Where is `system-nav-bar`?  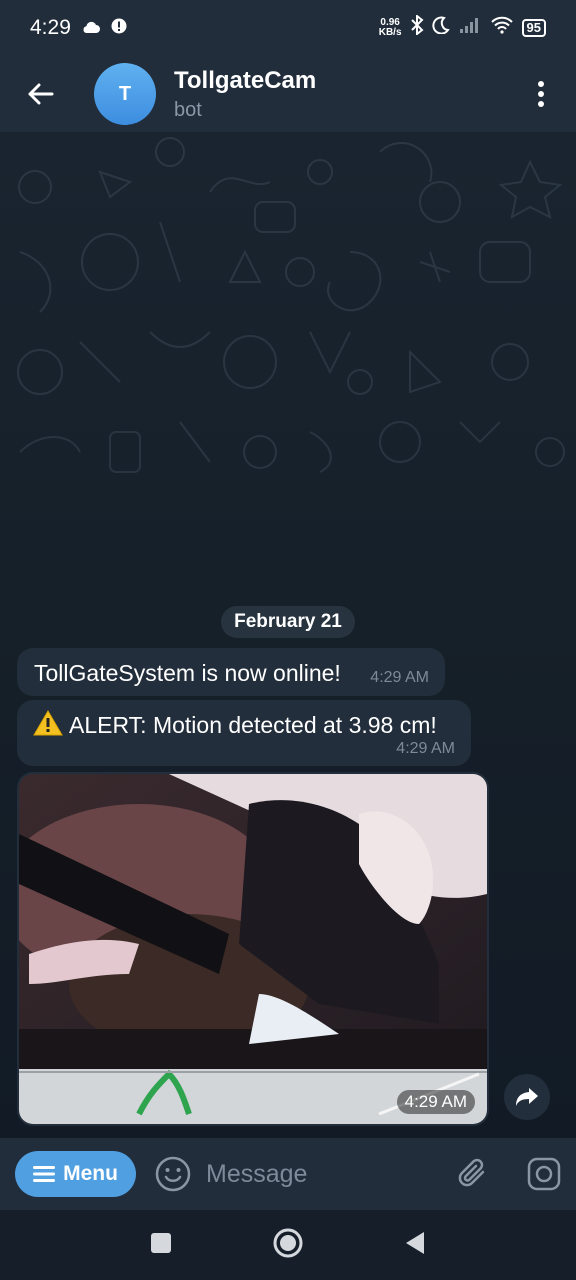
system-nav-bar is located at coordinates (288, 1245).